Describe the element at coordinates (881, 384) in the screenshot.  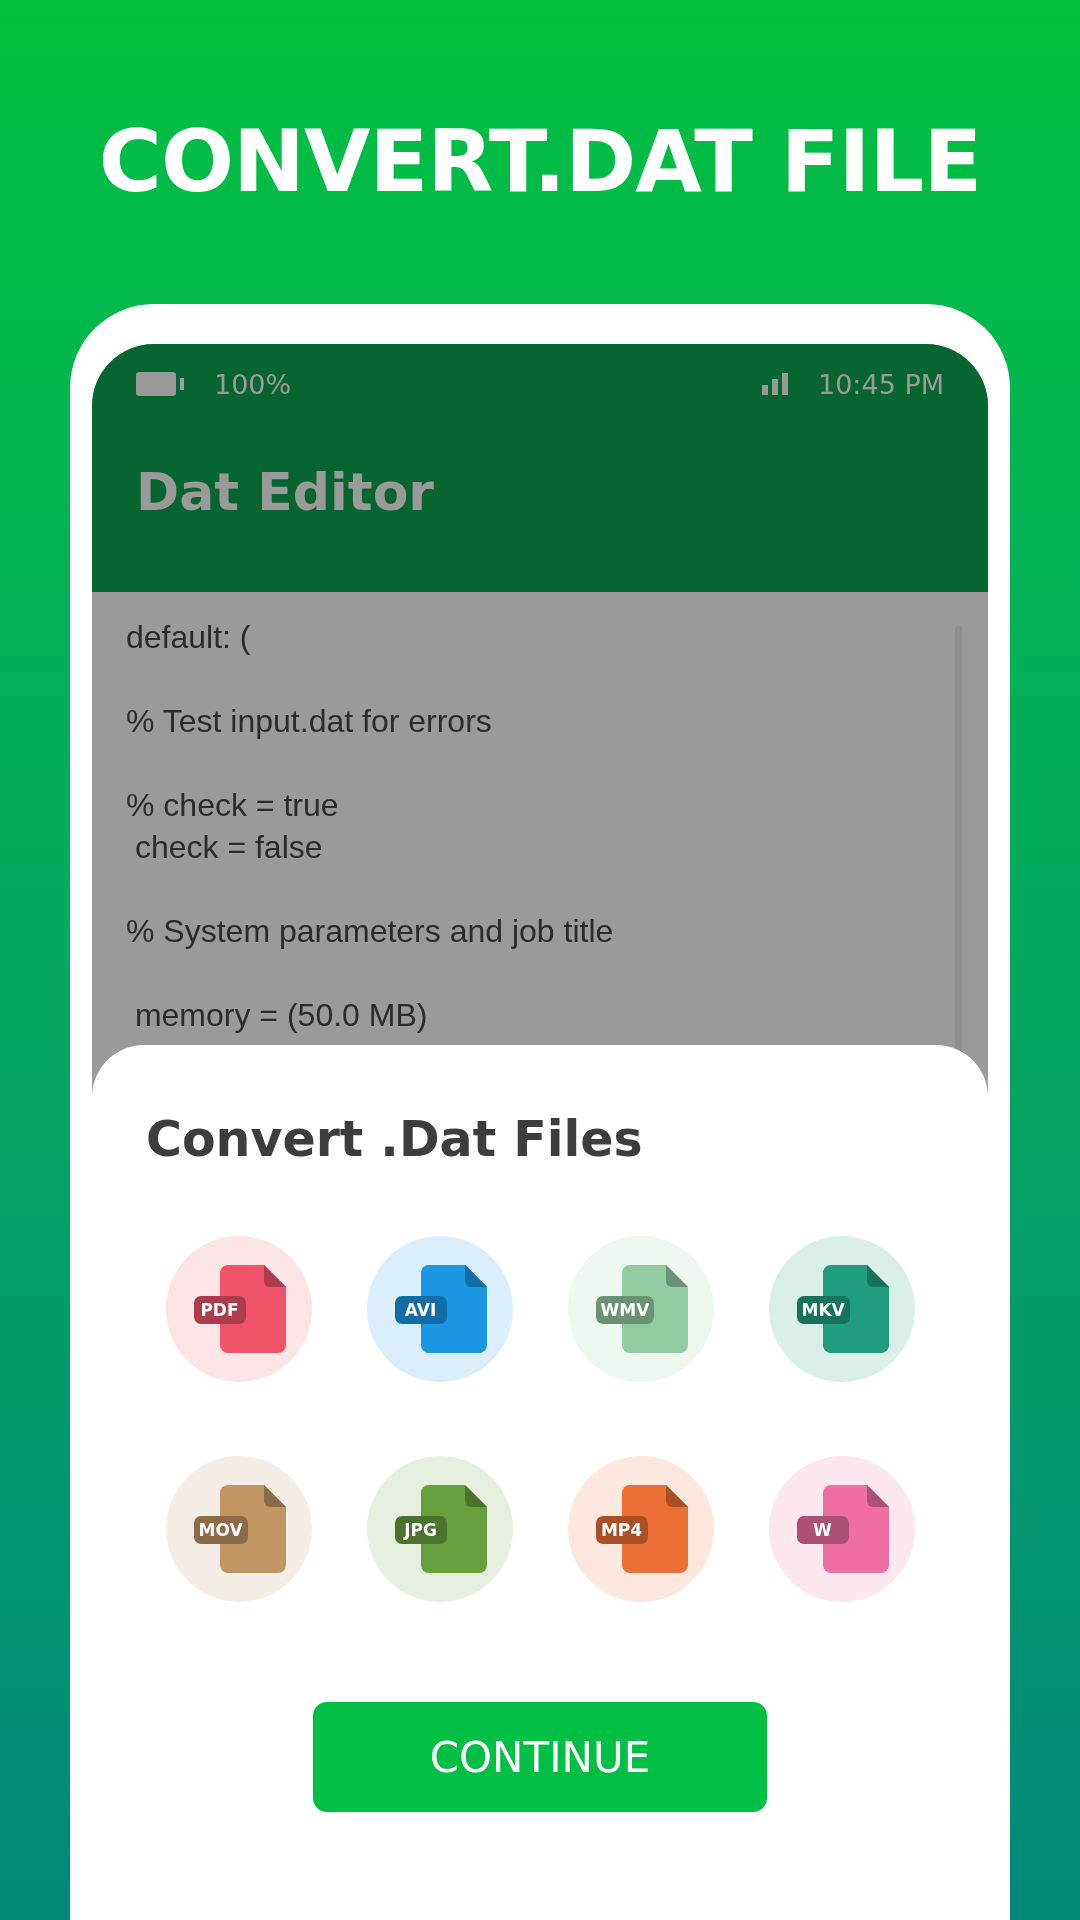
I see `clock: 10:45 PM` at that location.